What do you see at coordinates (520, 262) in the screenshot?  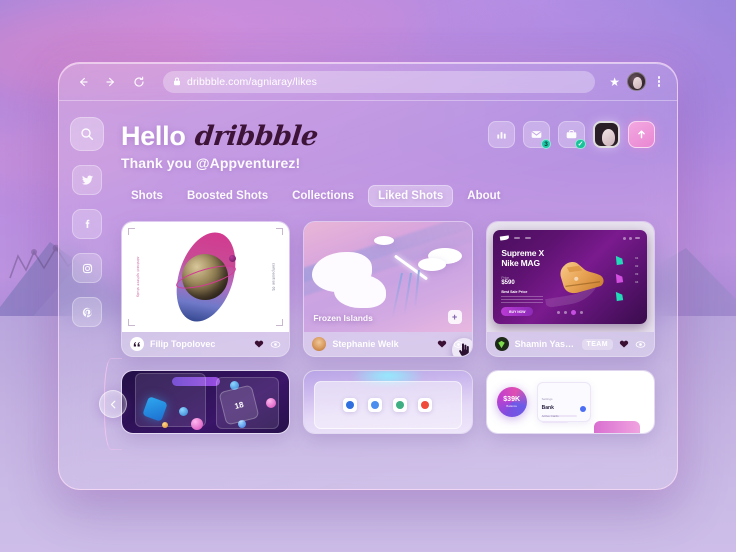 I see `headline-line-2: Nike MAG` at bounding box center [520, 262].